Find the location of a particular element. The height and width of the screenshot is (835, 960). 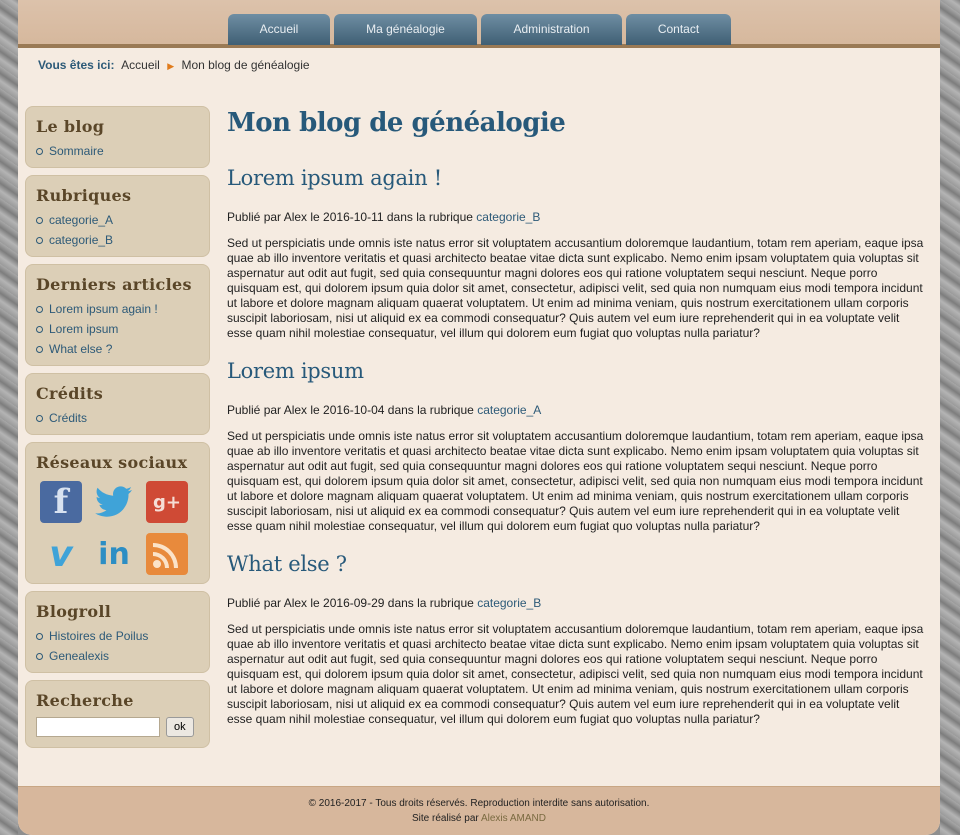

footer-author-link: Alexis AMAND is located at coordinates (513, 818).